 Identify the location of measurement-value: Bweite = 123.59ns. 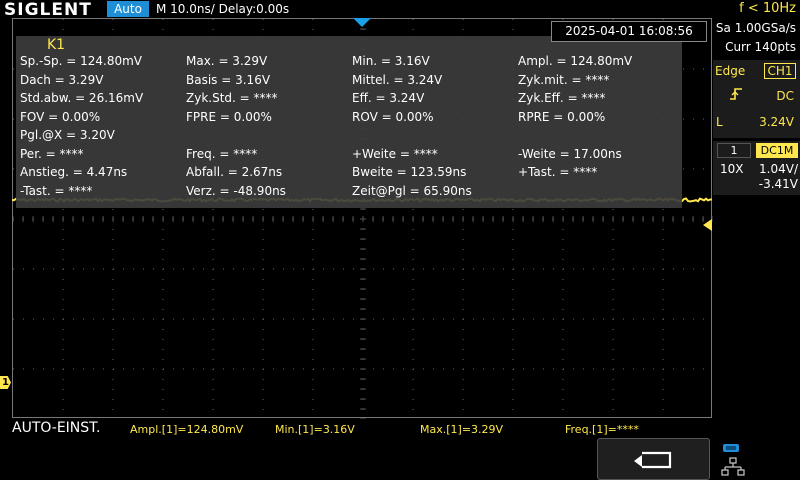
(409, 172).